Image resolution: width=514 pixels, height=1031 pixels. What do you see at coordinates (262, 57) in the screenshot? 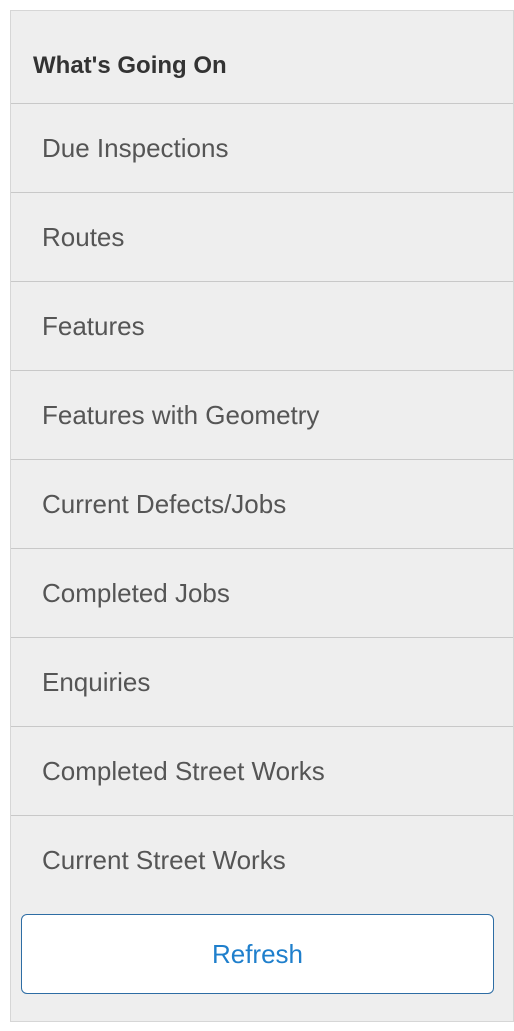
I see `panel-title: What's Going On` at bounding box center [262, 57].